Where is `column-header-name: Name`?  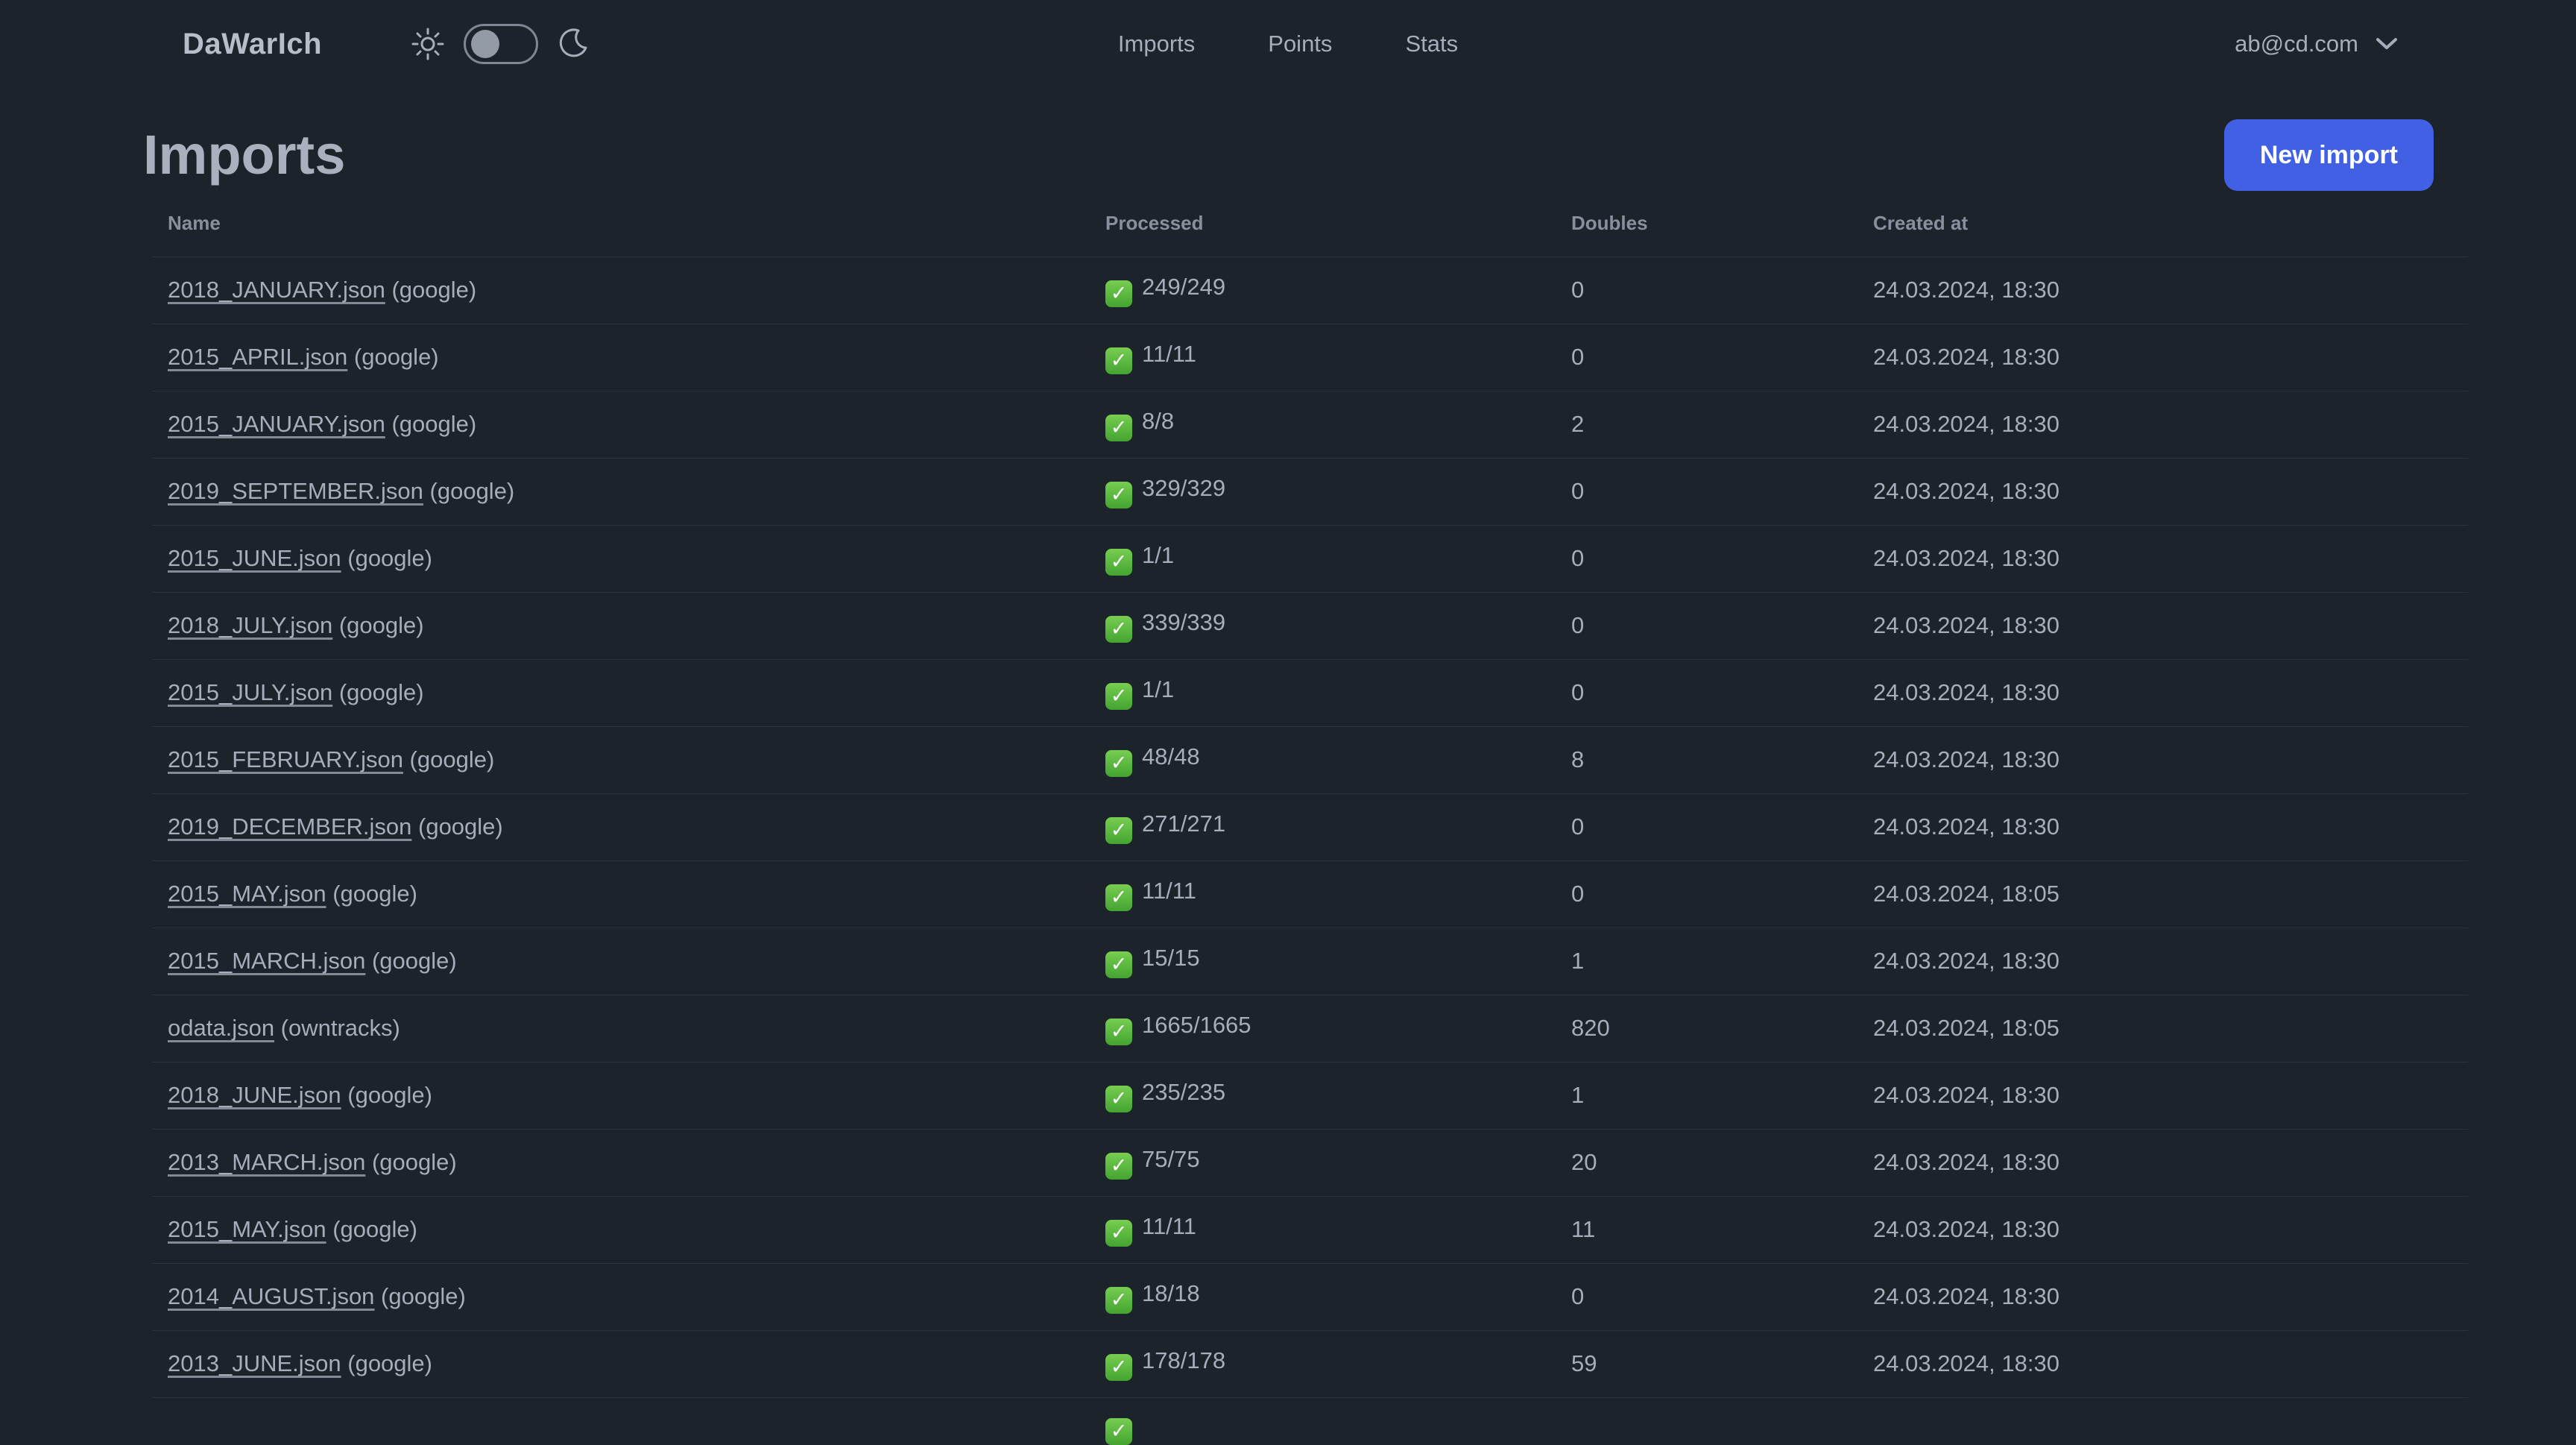 column-header-name: Name is located at coordinates (629, 224).